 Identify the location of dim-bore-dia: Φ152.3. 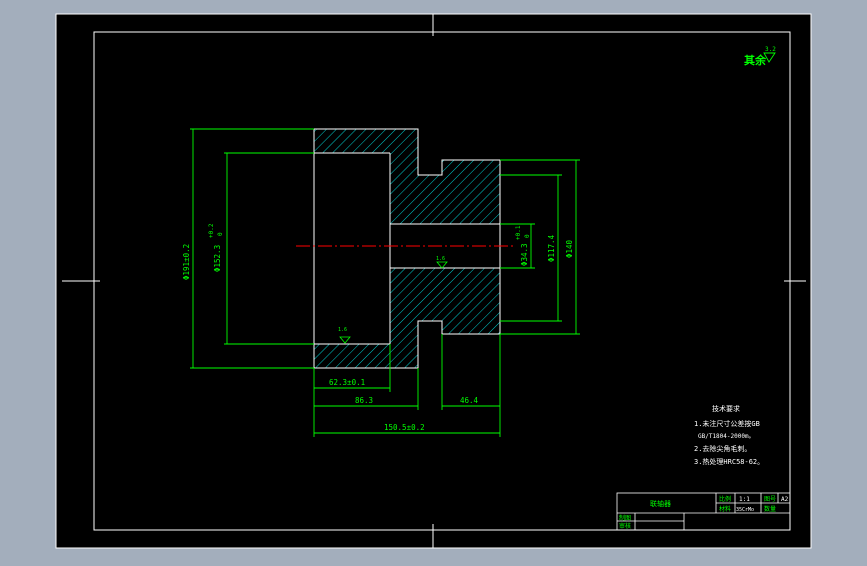
(217, 258).